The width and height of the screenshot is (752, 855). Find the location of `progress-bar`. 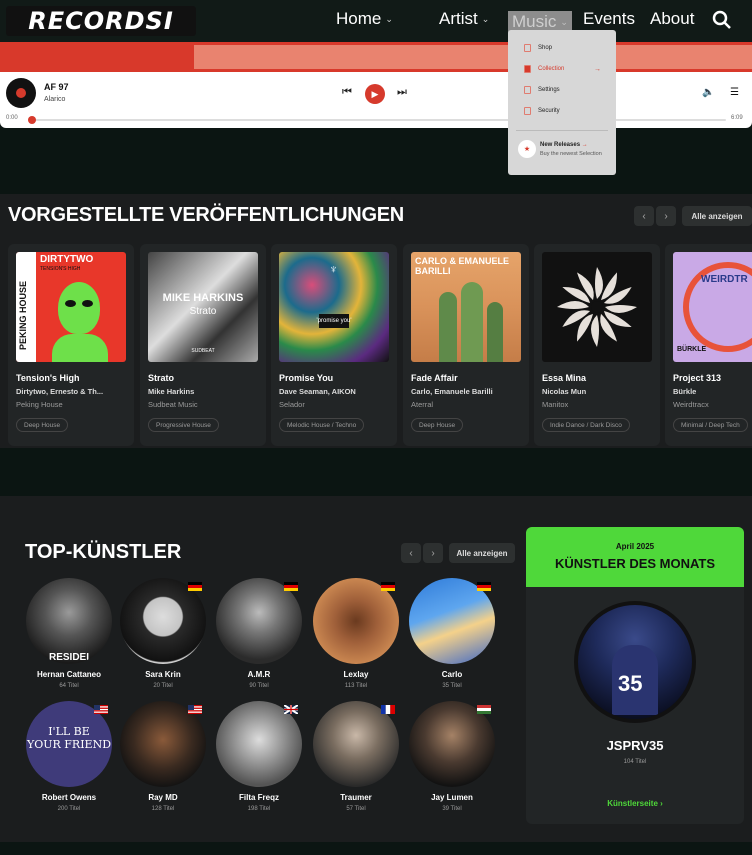

progress-bar is located at coordinates (377, 120).